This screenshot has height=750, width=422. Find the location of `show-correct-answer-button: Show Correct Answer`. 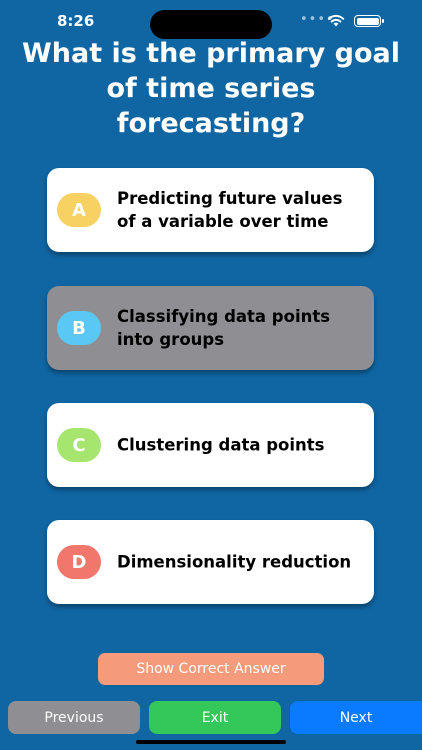

show-correct-answer-button: Show Correct Answer is located at coordinates (211, 669).